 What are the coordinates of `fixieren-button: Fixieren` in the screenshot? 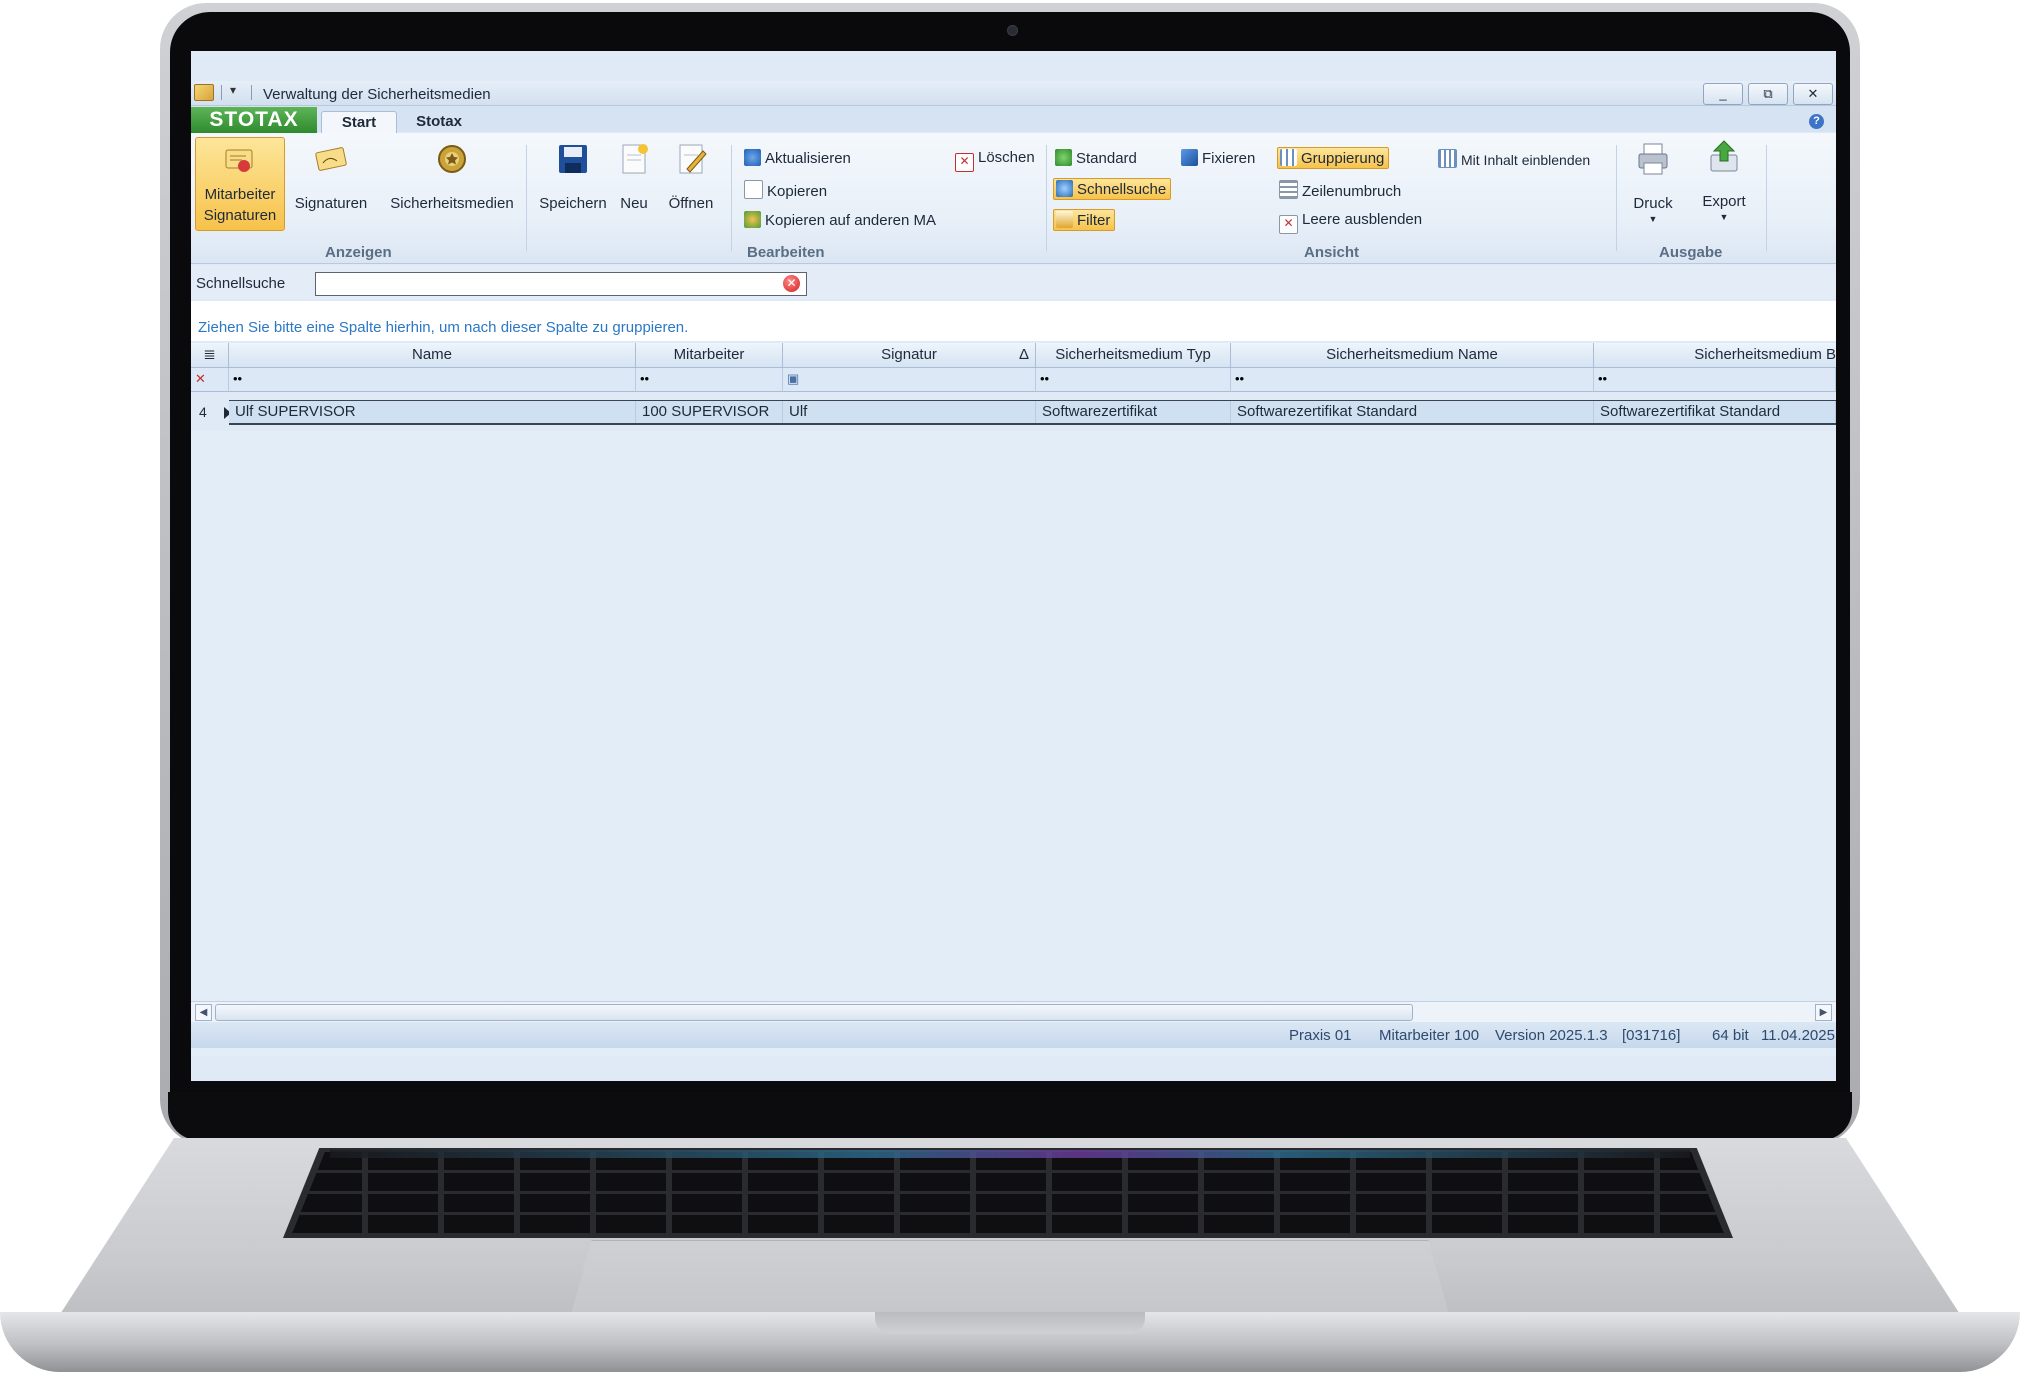 It's located at (1218, 158).